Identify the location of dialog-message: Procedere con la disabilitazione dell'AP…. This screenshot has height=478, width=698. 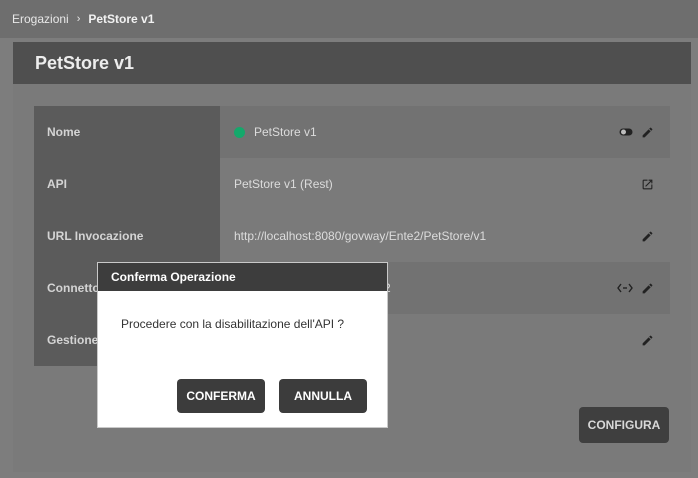
(233, 324).